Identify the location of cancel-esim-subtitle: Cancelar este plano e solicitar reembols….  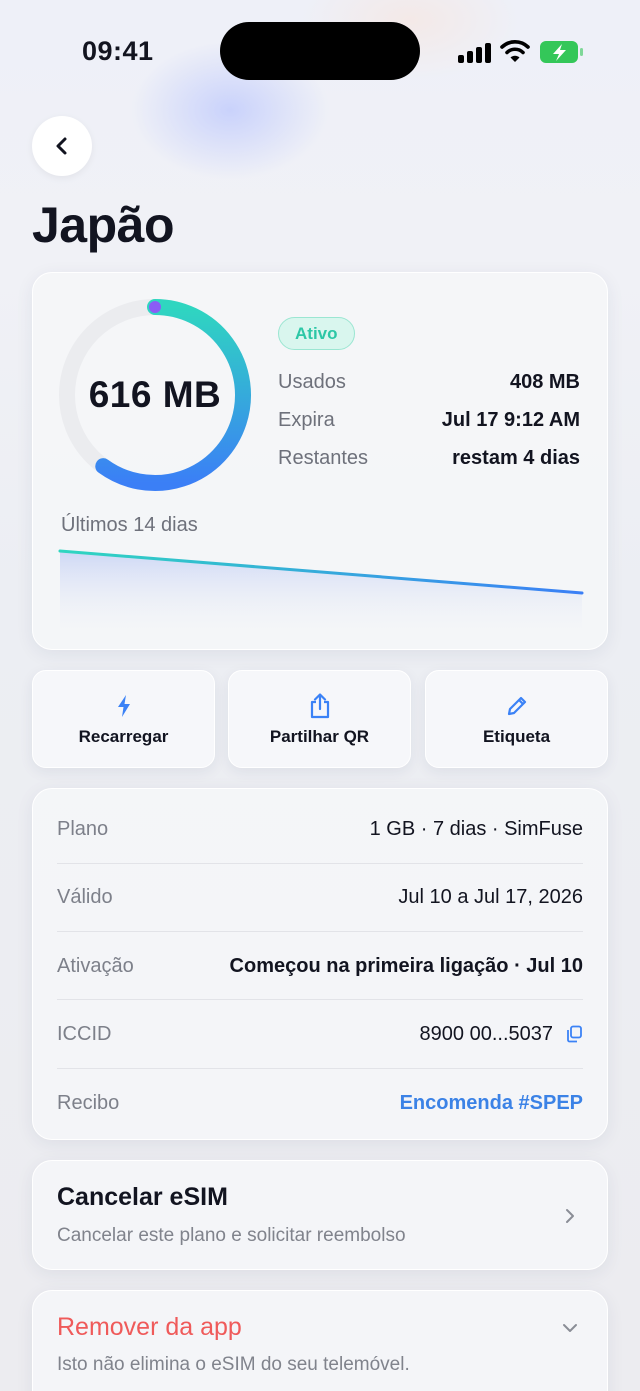
(231, 1235).